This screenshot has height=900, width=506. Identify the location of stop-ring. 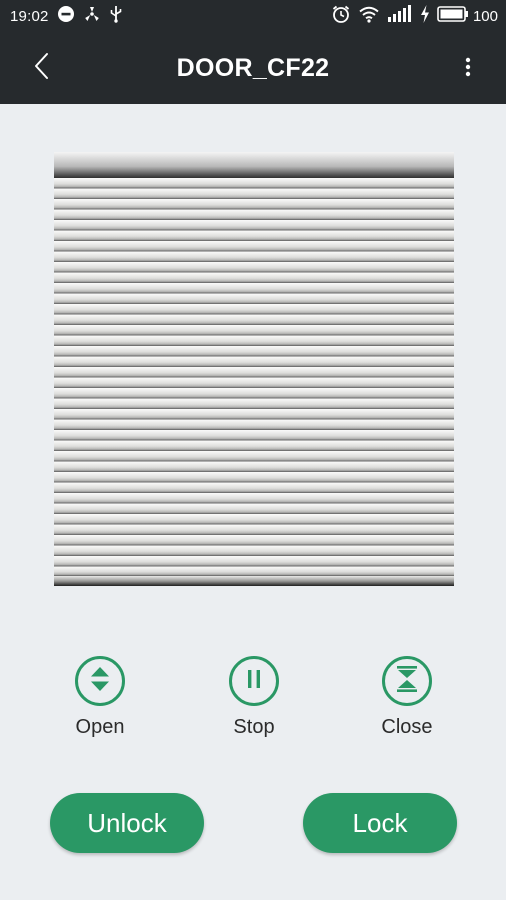
(254, 681).